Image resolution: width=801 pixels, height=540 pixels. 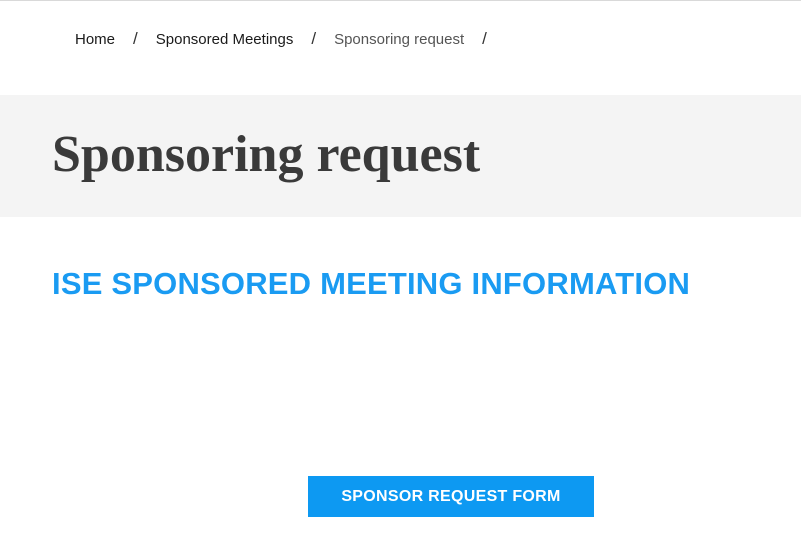 I want to click on section-heading: ISE SPONSORED MEETING INFORMATION, so click(x=371, y=283).